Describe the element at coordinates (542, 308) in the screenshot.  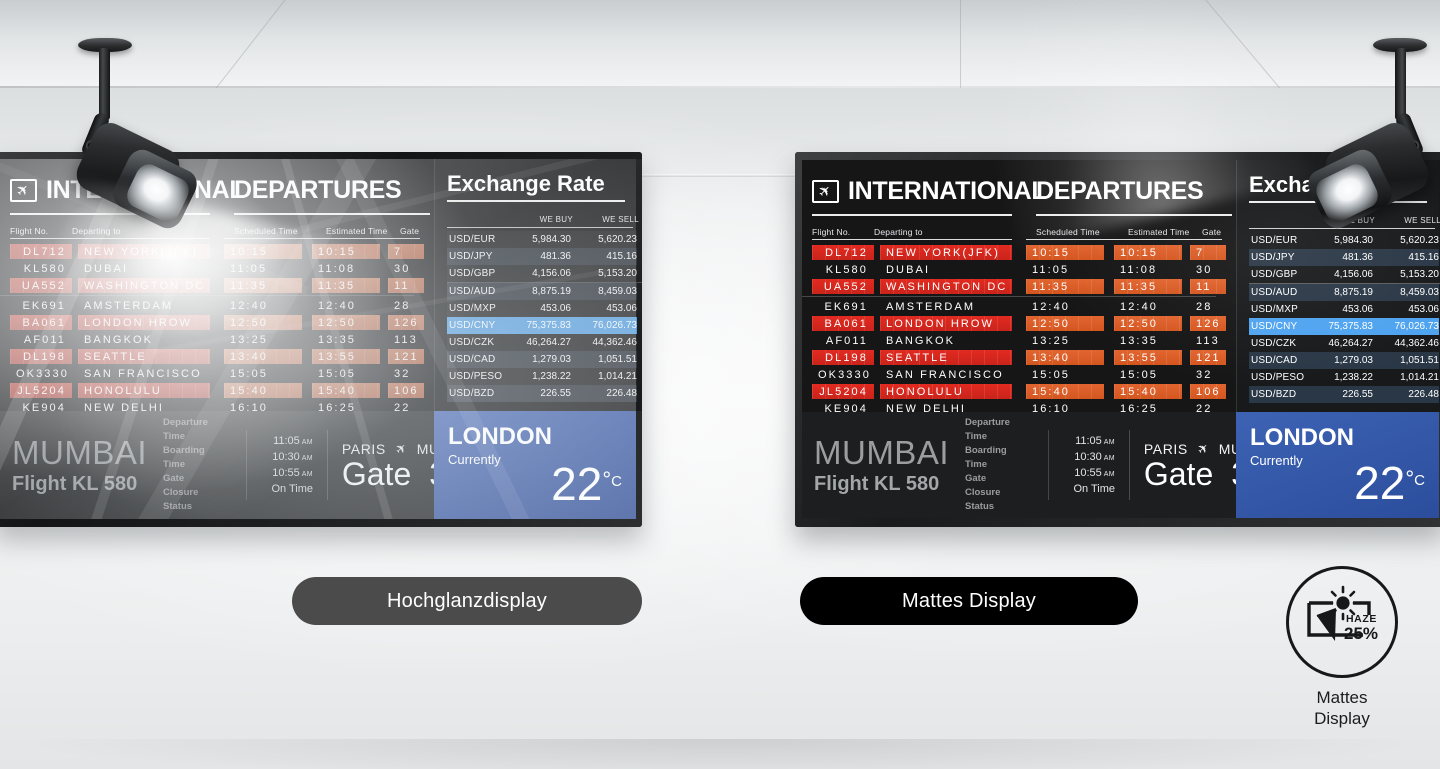
I see `exchange-row: USD/MXP 453.06 453.06` at that location.